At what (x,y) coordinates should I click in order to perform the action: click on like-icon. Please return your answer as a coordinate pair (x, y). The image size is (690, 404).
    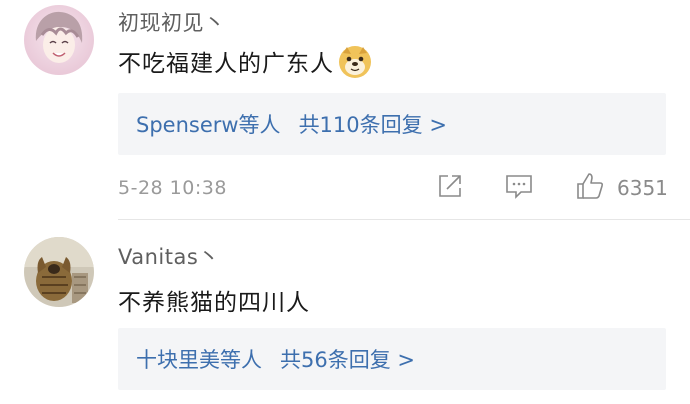
    Looking at the image, I should click on (590, 188).